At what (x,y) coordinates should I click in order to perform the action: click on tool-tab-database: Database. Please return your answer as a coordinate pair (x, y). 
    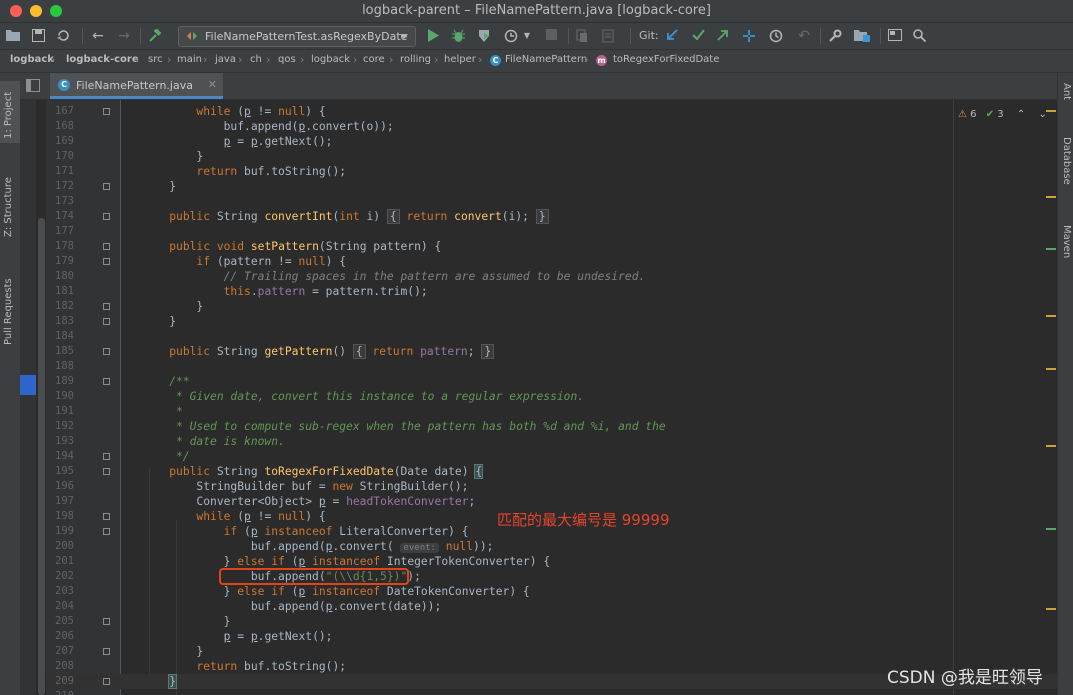
    Looking at the image, I should click on (1066, 161).